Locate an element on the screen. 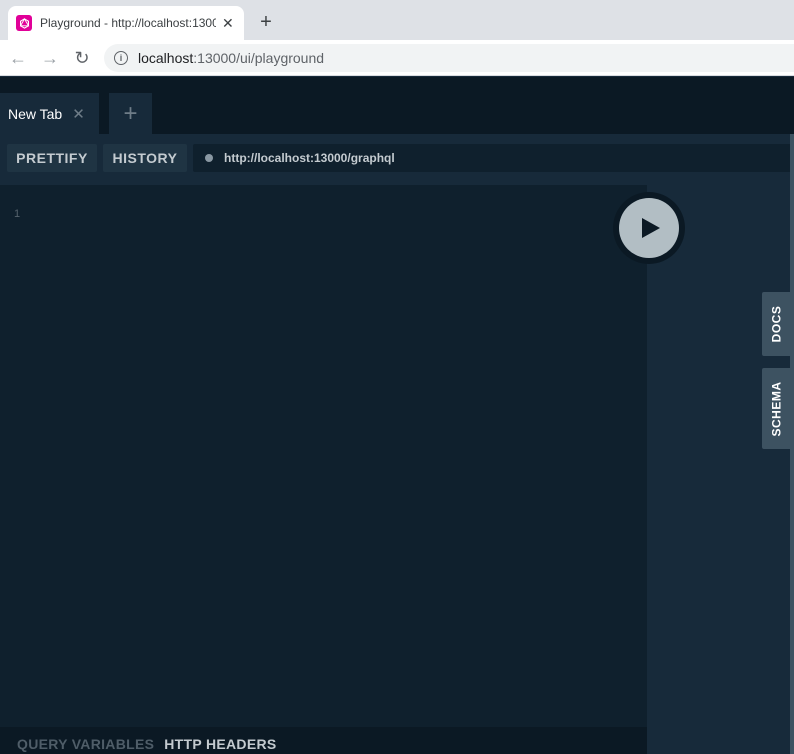 The width and height of the screenshot is (794, 754). browser-toolbar: ← → ↻ i localhost:13000/ui/playground is located at coordinates (397, 58).